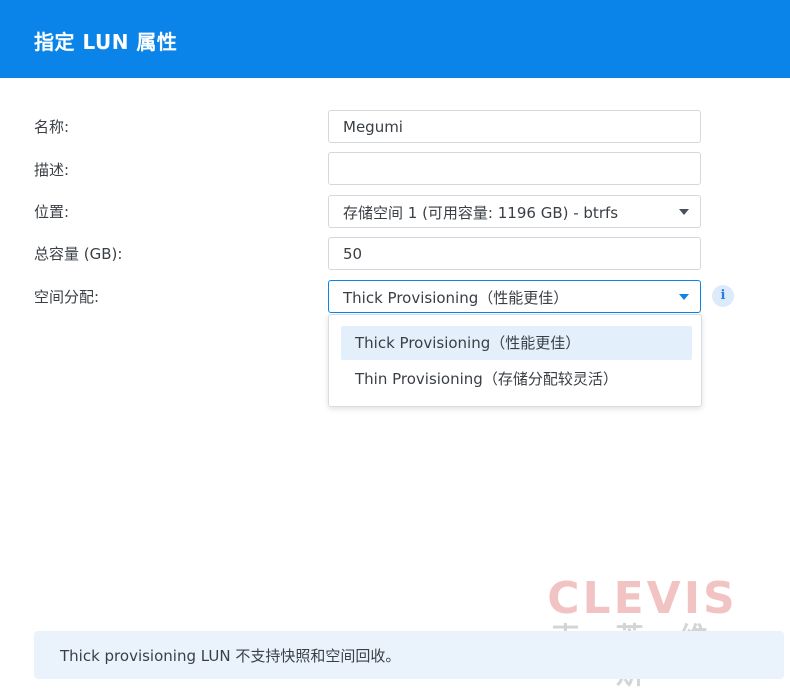  Describe the element at coordinates (106, 42) in the screenshot. I see `dialog-title: 指定 LUN 属性` at that location.